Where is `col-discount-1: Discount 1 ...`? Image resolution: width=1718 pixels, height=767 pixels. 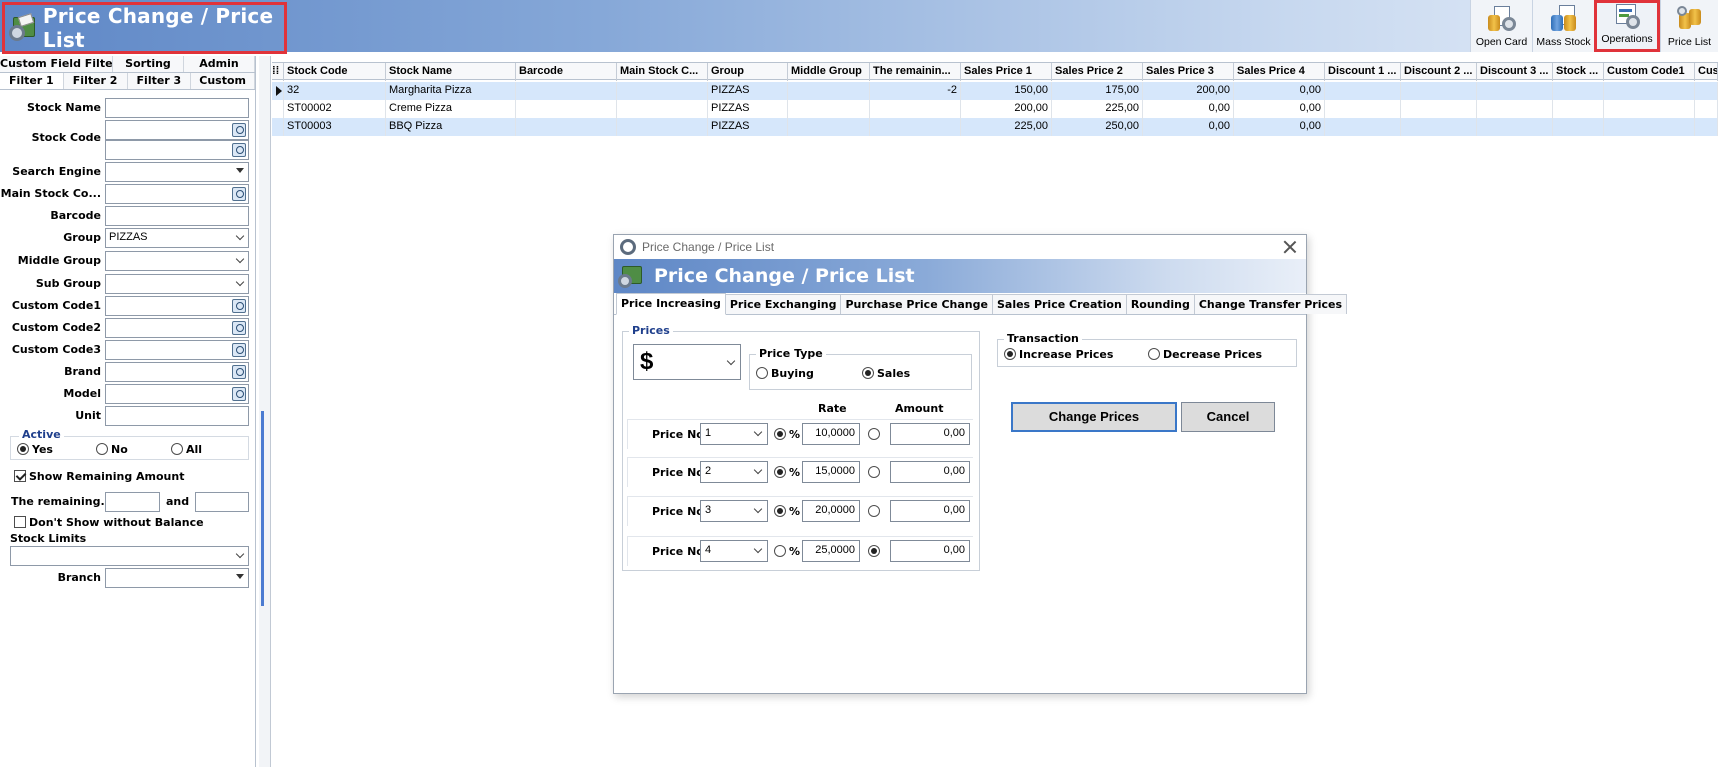
col-discount-1: Discount 1 ... is located at coordinates (1363, 72).